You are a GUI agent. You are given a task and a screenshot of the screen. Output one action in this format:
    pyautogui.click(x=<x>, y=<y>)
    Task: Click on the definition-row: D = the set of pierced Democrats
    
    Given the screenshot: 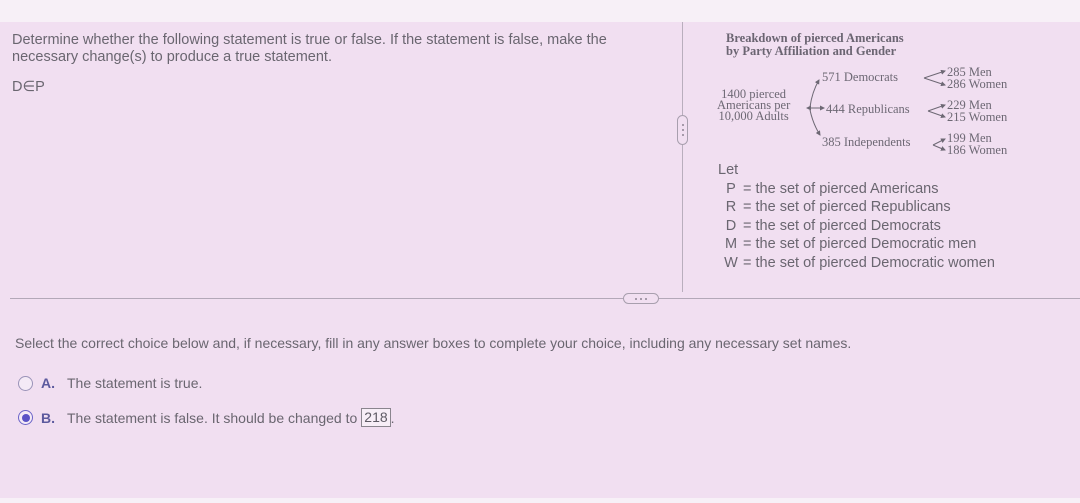 What is the action you would take?
    pyautogui.click(x=856, y=226)
    